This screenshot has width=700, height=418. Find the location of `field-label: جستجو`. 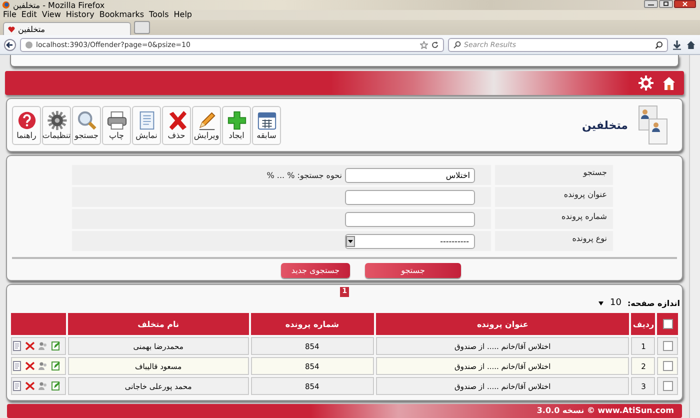

field-label: جستجو is located at coordinates (554, 175).